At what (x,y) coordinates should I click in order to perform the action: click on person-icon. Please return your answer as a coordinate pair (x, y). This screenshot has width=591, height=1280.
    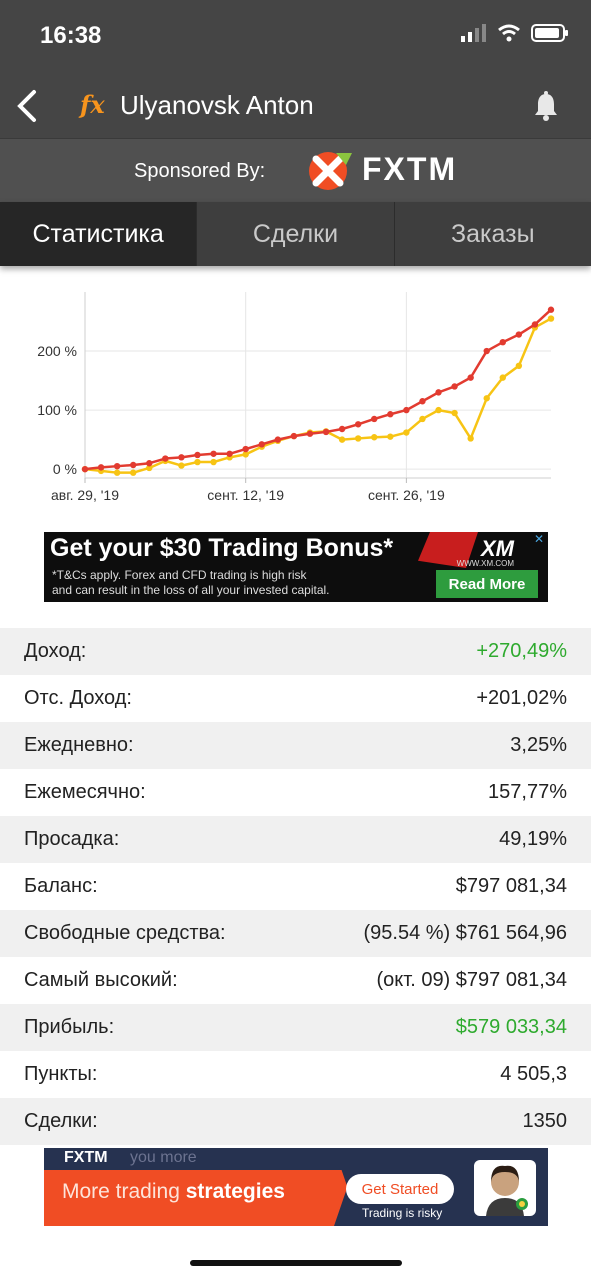
    Looking at the image, I should click on (507, 1190).